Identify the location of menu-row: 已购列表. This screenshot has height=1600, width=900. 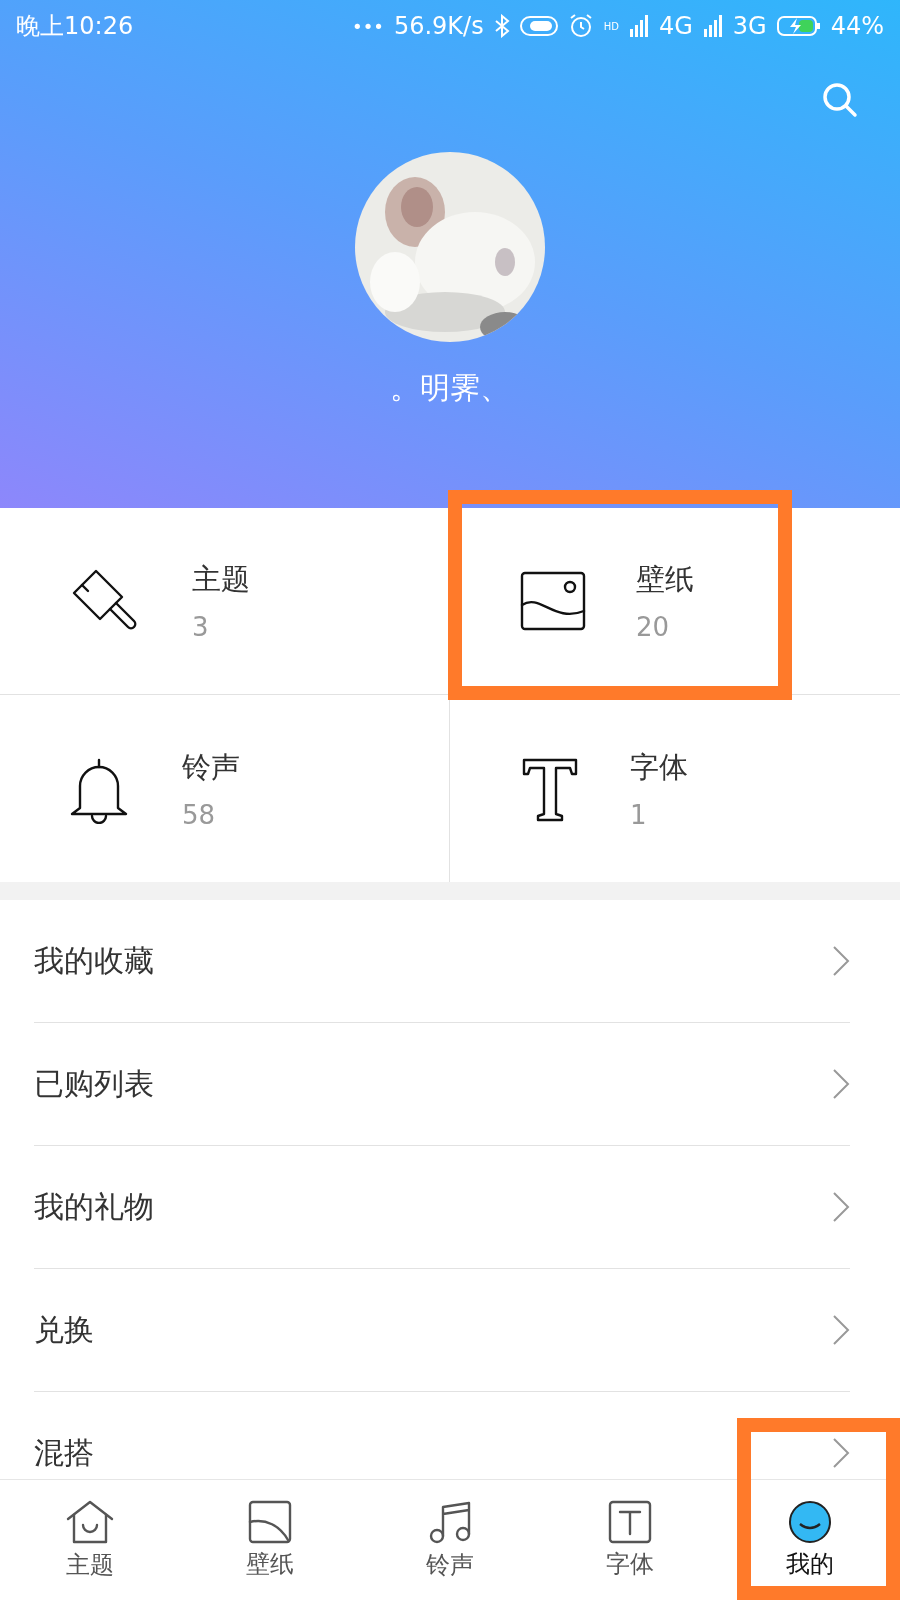
(442, 1084).